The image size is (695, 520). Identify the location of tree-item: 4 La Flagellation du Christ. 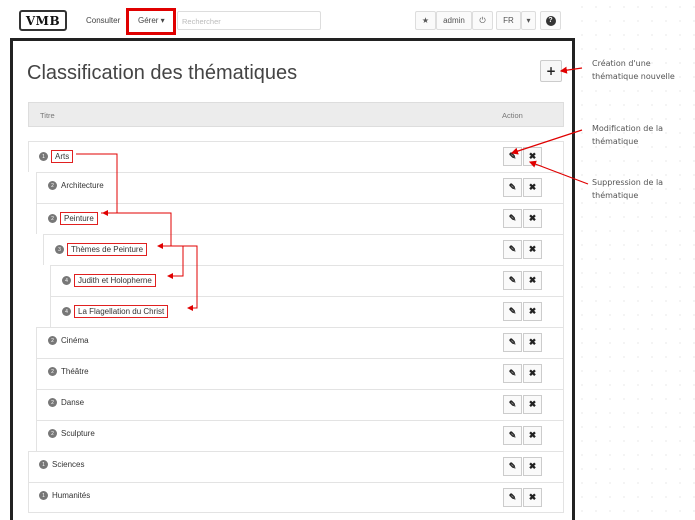
(115, 311).